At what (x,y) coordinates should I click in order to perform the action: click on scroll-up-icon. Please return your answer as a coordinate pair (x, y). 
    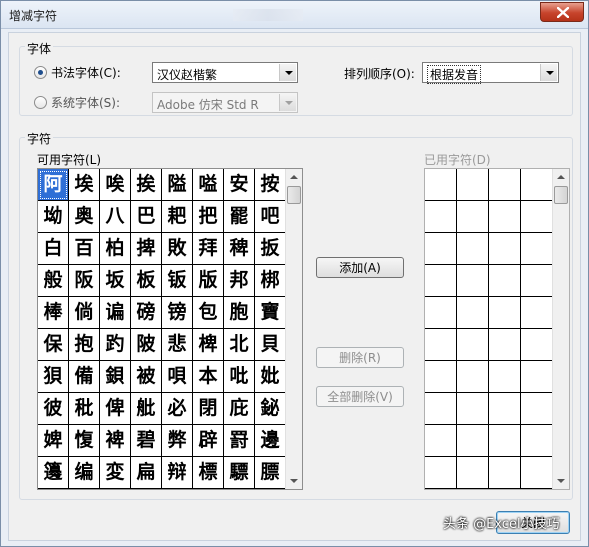
    Looking at the image, I should click on (561, 177).